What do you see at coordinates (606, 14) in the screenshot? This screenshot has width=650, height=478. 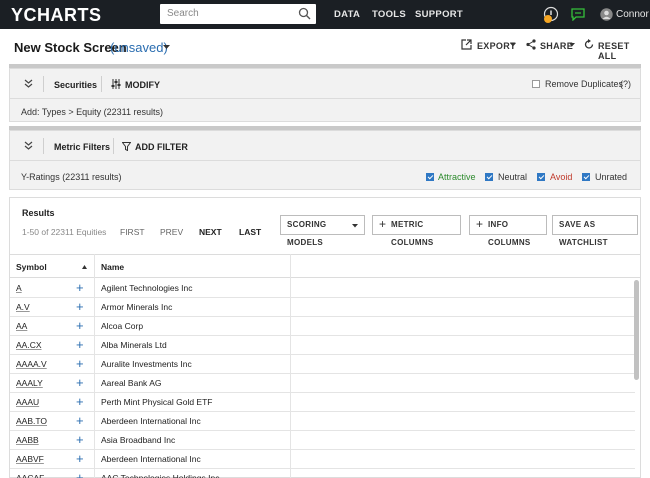 I see `avatar` at bounding box center [606, 14].